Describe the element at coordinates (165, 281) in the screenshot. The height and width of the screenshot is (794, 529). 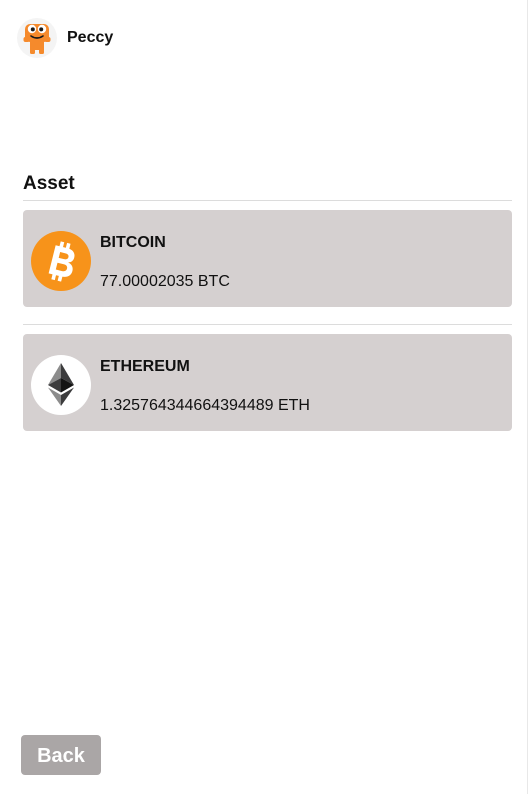
I see `asset-balance: 77.00002035 BTC` at that location.